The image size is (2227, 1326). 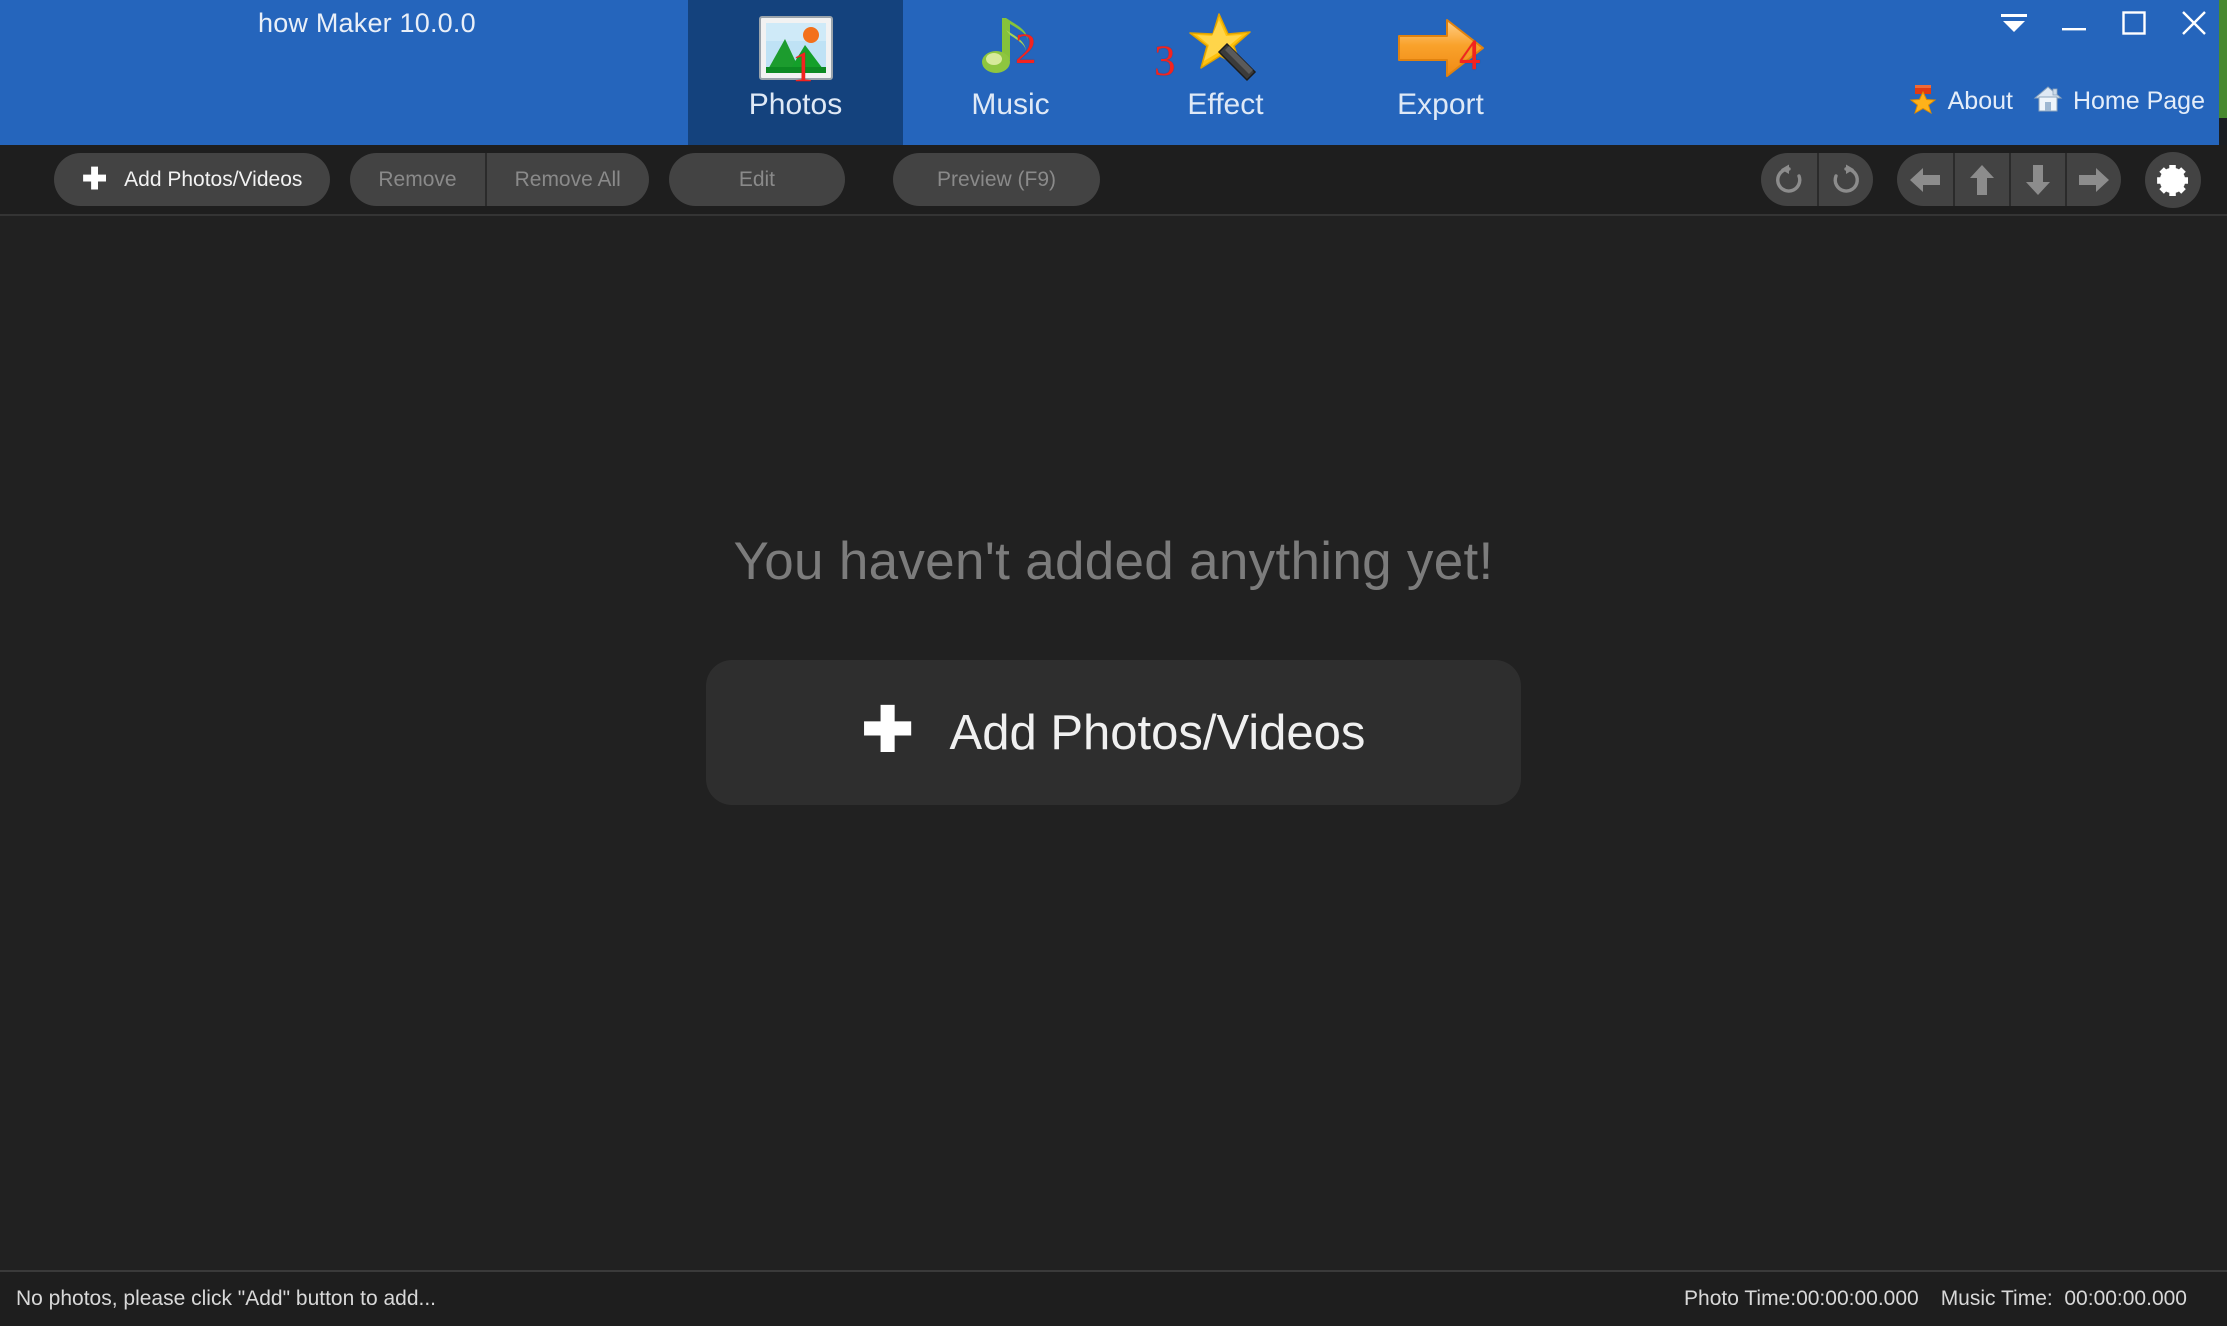 I want to click on home-icon, so click(x=2048, y=101).